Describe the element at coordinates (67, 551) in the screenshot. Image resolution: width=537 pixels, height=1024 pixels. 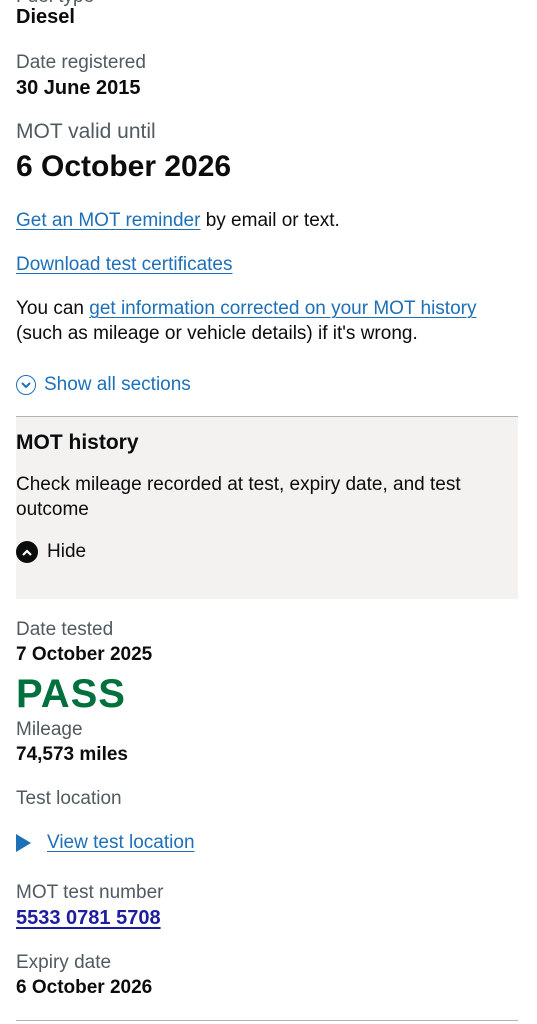
I see `hide-label: Hide` at that location.